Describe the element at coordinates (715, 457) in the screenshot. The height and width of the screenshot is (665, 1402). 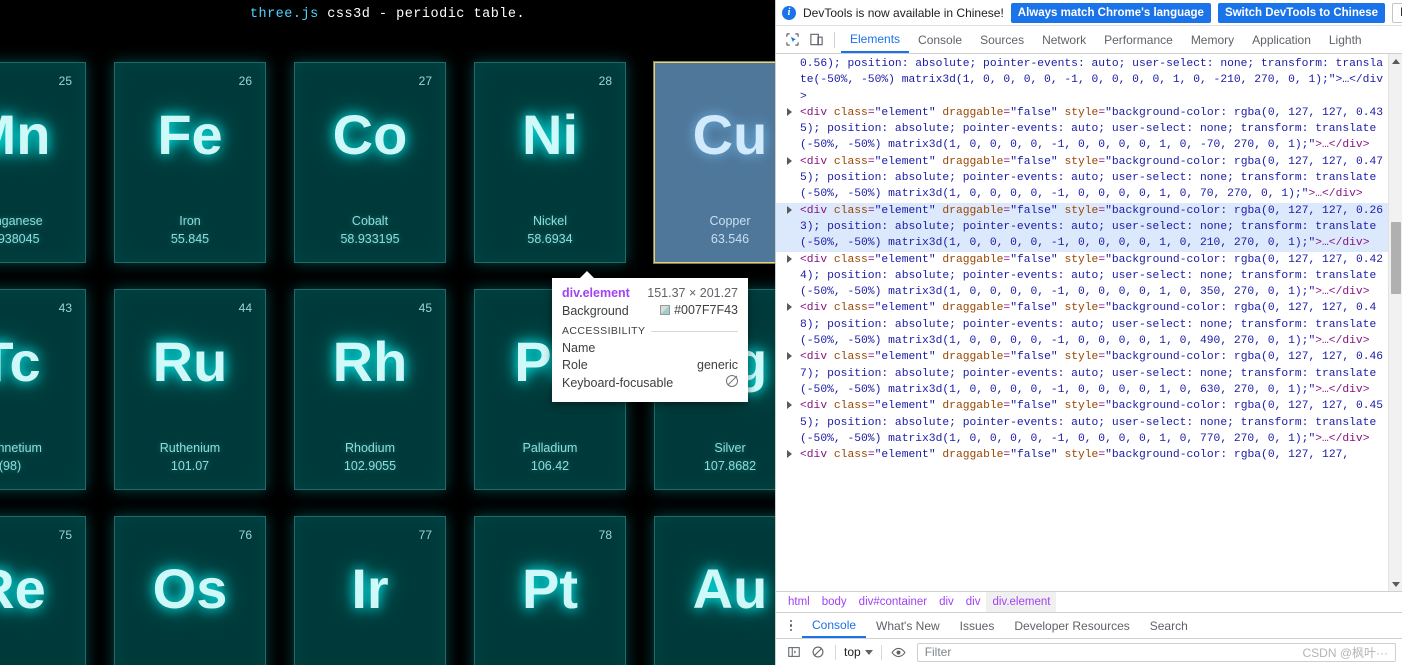
I see `element-details: Silver 107.8682` at that location.